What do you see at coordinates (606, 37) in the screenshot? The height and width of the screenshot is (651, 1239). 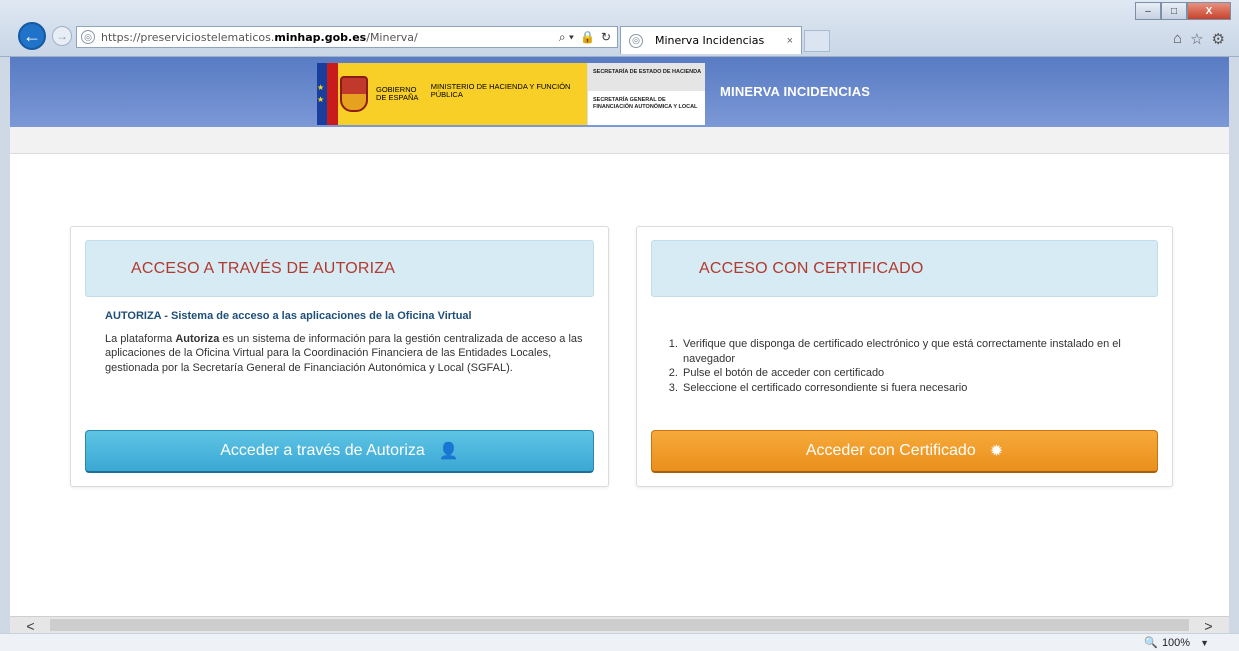 I see `refresh-icon: ↻` at bounding box center [606, 37].